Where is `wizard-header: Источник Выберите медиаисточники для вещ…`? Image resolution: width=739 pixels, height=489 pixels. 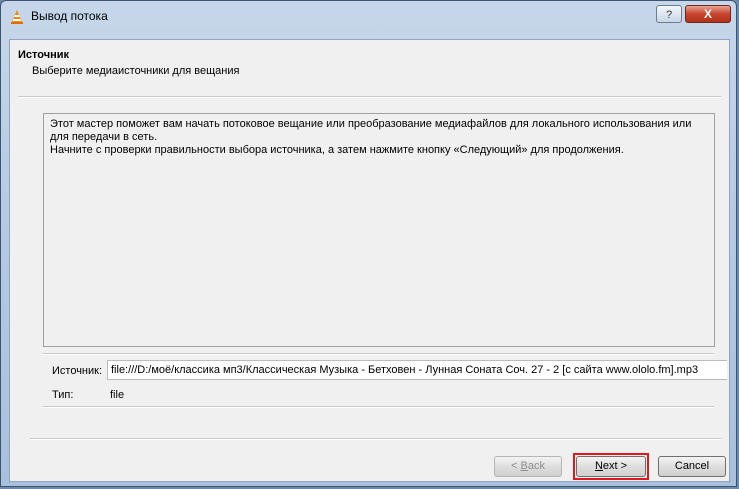 wizard-header: Источник Выберите медиаисточники для вещ… is located at coordinates (369, 67).